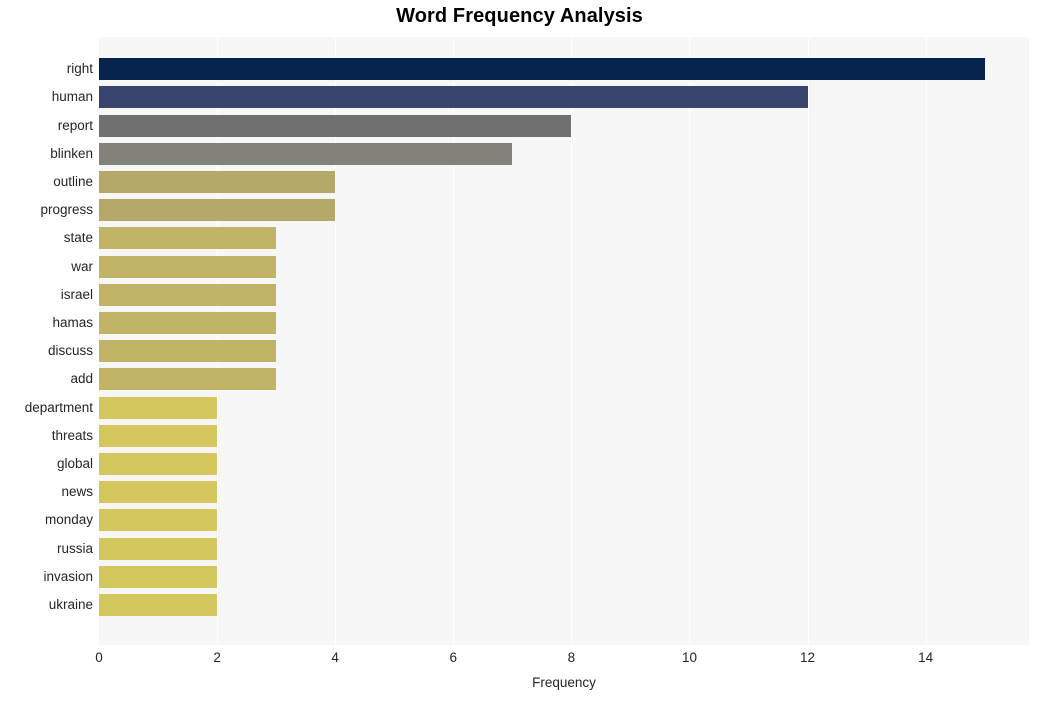 The width and height of the screenshot is (1039, 701). What do you see at coordinates (82, 266) in the screenshot?
I see `y-axis-label-war: war` at bounding box center [82, 266].